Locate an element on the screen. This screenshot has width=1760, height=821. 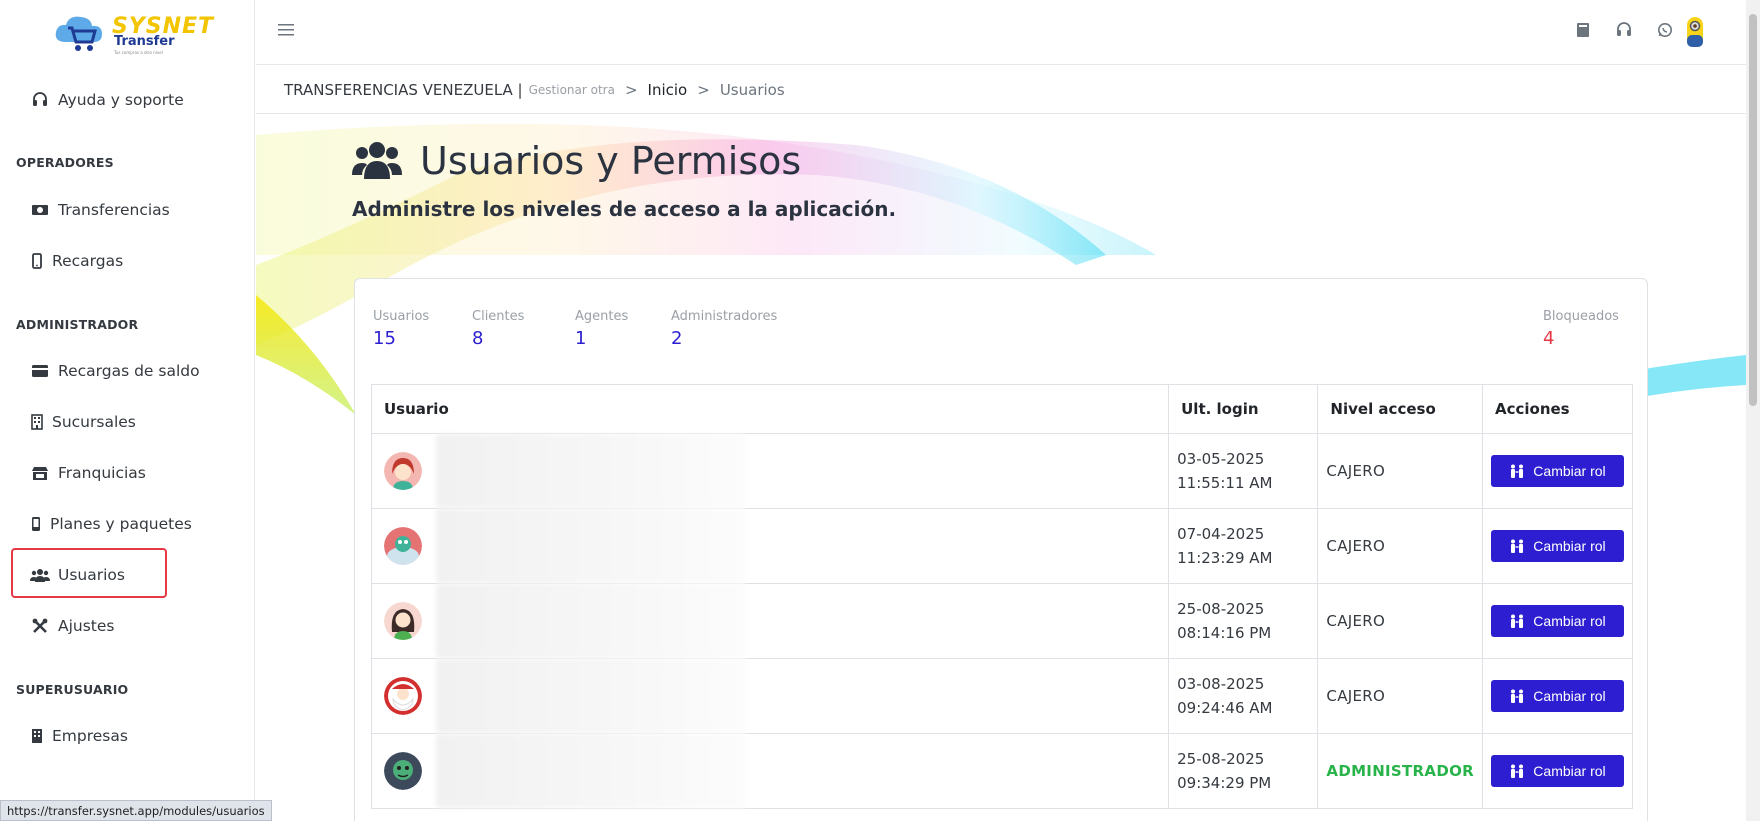
sidebar-item-franquicias: Franquicias is located at coordinates (88, 473).